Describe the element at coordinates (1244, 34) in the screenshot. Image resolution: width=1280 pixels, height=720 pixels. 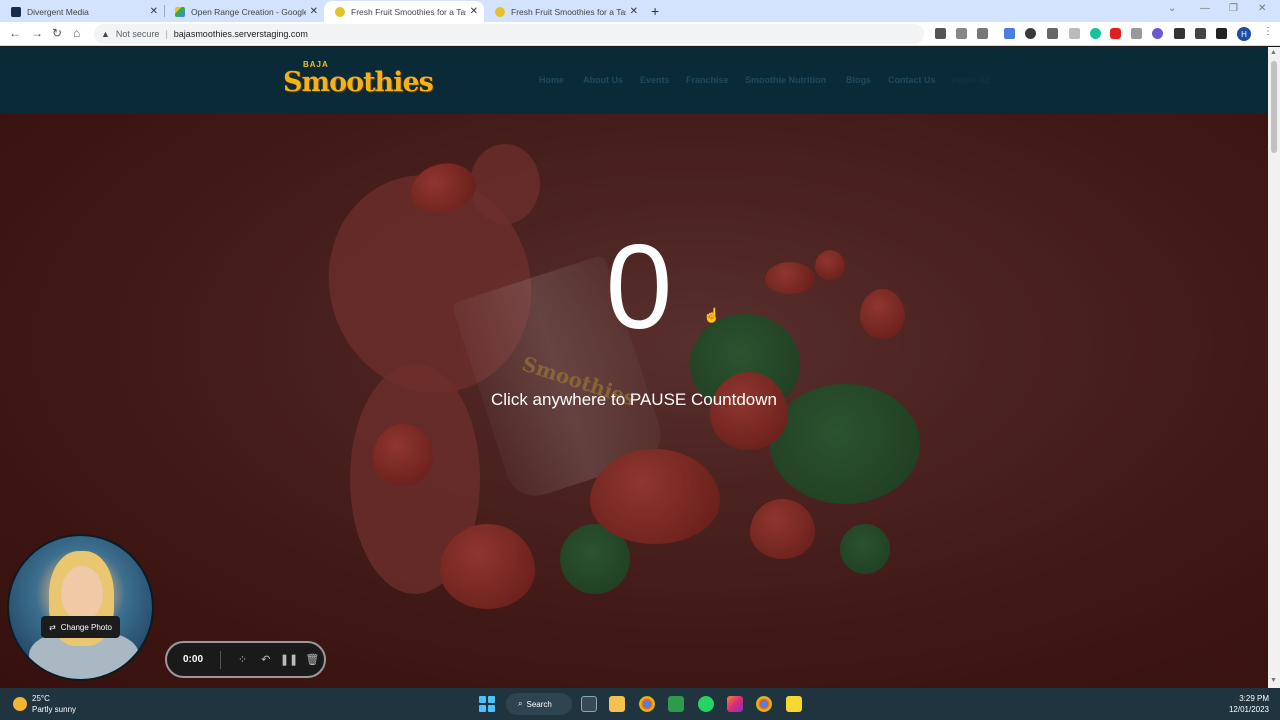
I see `profile-avatar: H` at that location.